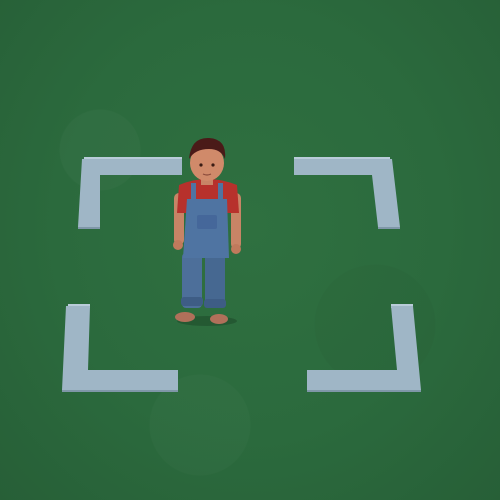 This screenshot has width=500, height=500. I want to click on frame-bracket-bottom-right, so click(364, 348).